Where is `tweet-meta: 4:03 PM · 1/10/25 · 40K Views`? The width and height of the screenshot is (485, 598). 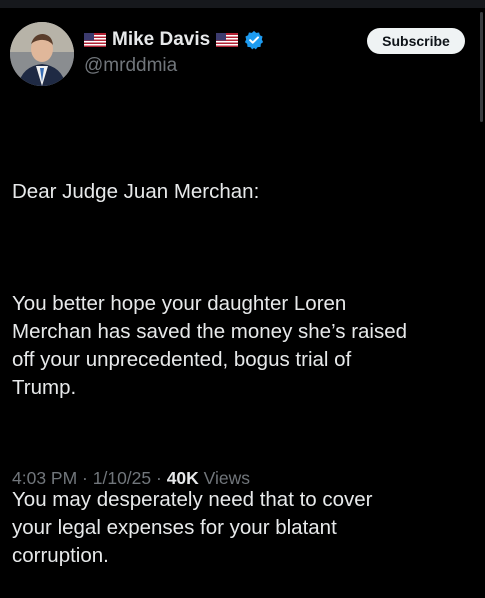 tweet-meta: 4:03 PM · 1/10/25 · 40K Views is located at coordinates (131, 478).